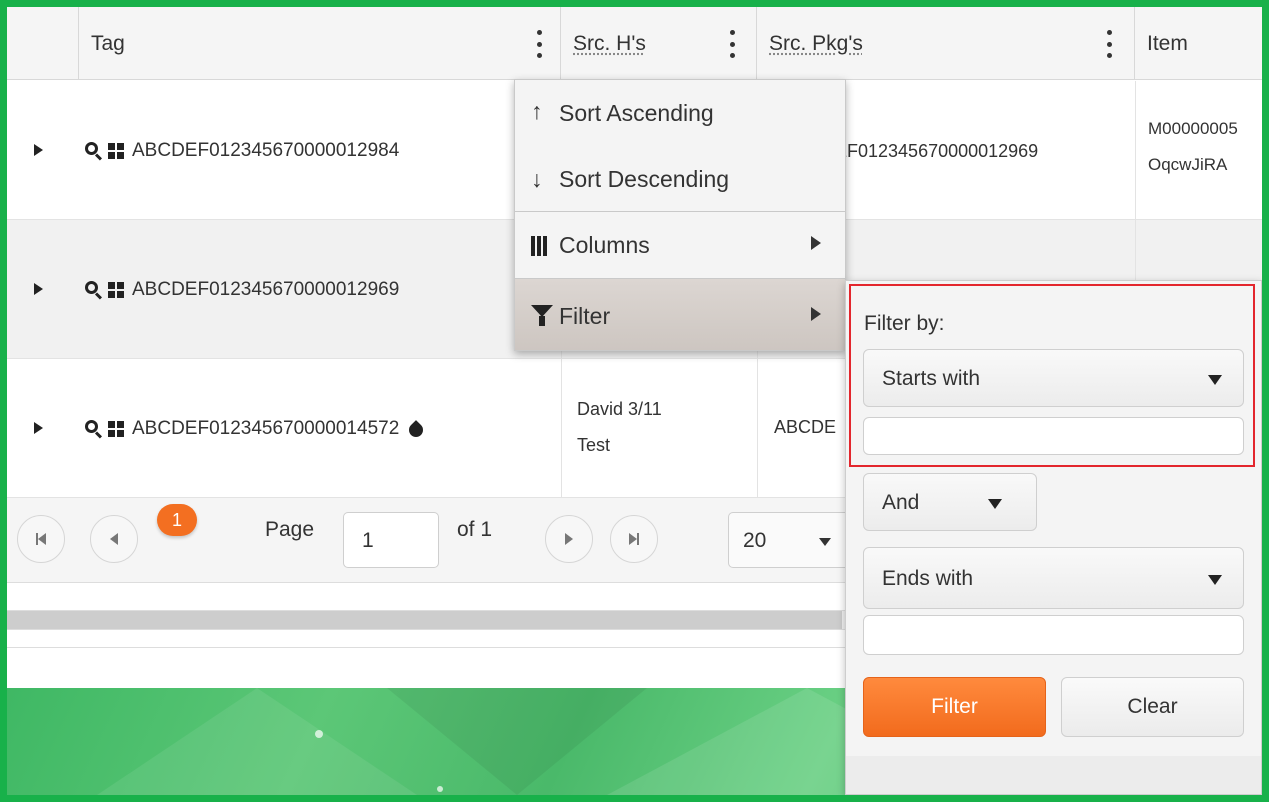 This screenshot has width=1269, height=802. What do you see at coordinates (266, 150) in the screenshot?
I see `tag-value: ABCDEF012345670000012984` at bounding box center [266, 150].